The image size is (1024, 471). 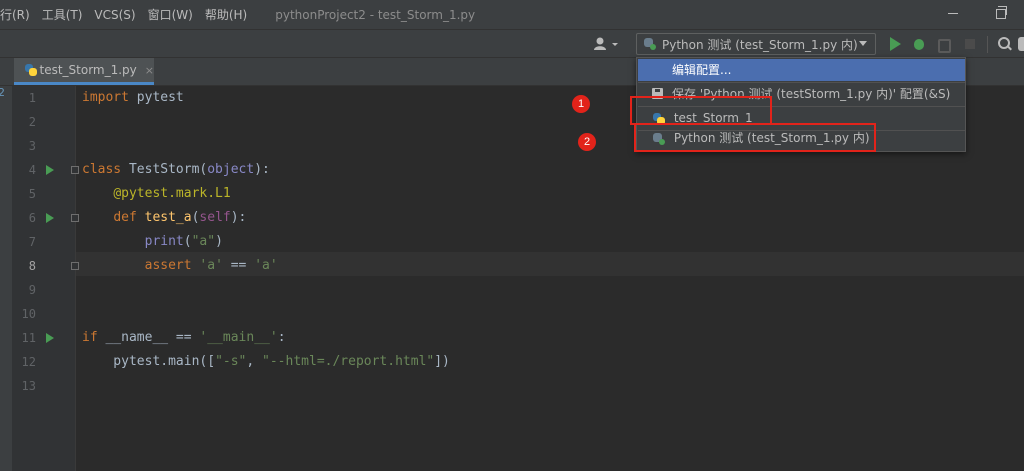 I want to click on toolbar-divider, so click(x=987, y=44).